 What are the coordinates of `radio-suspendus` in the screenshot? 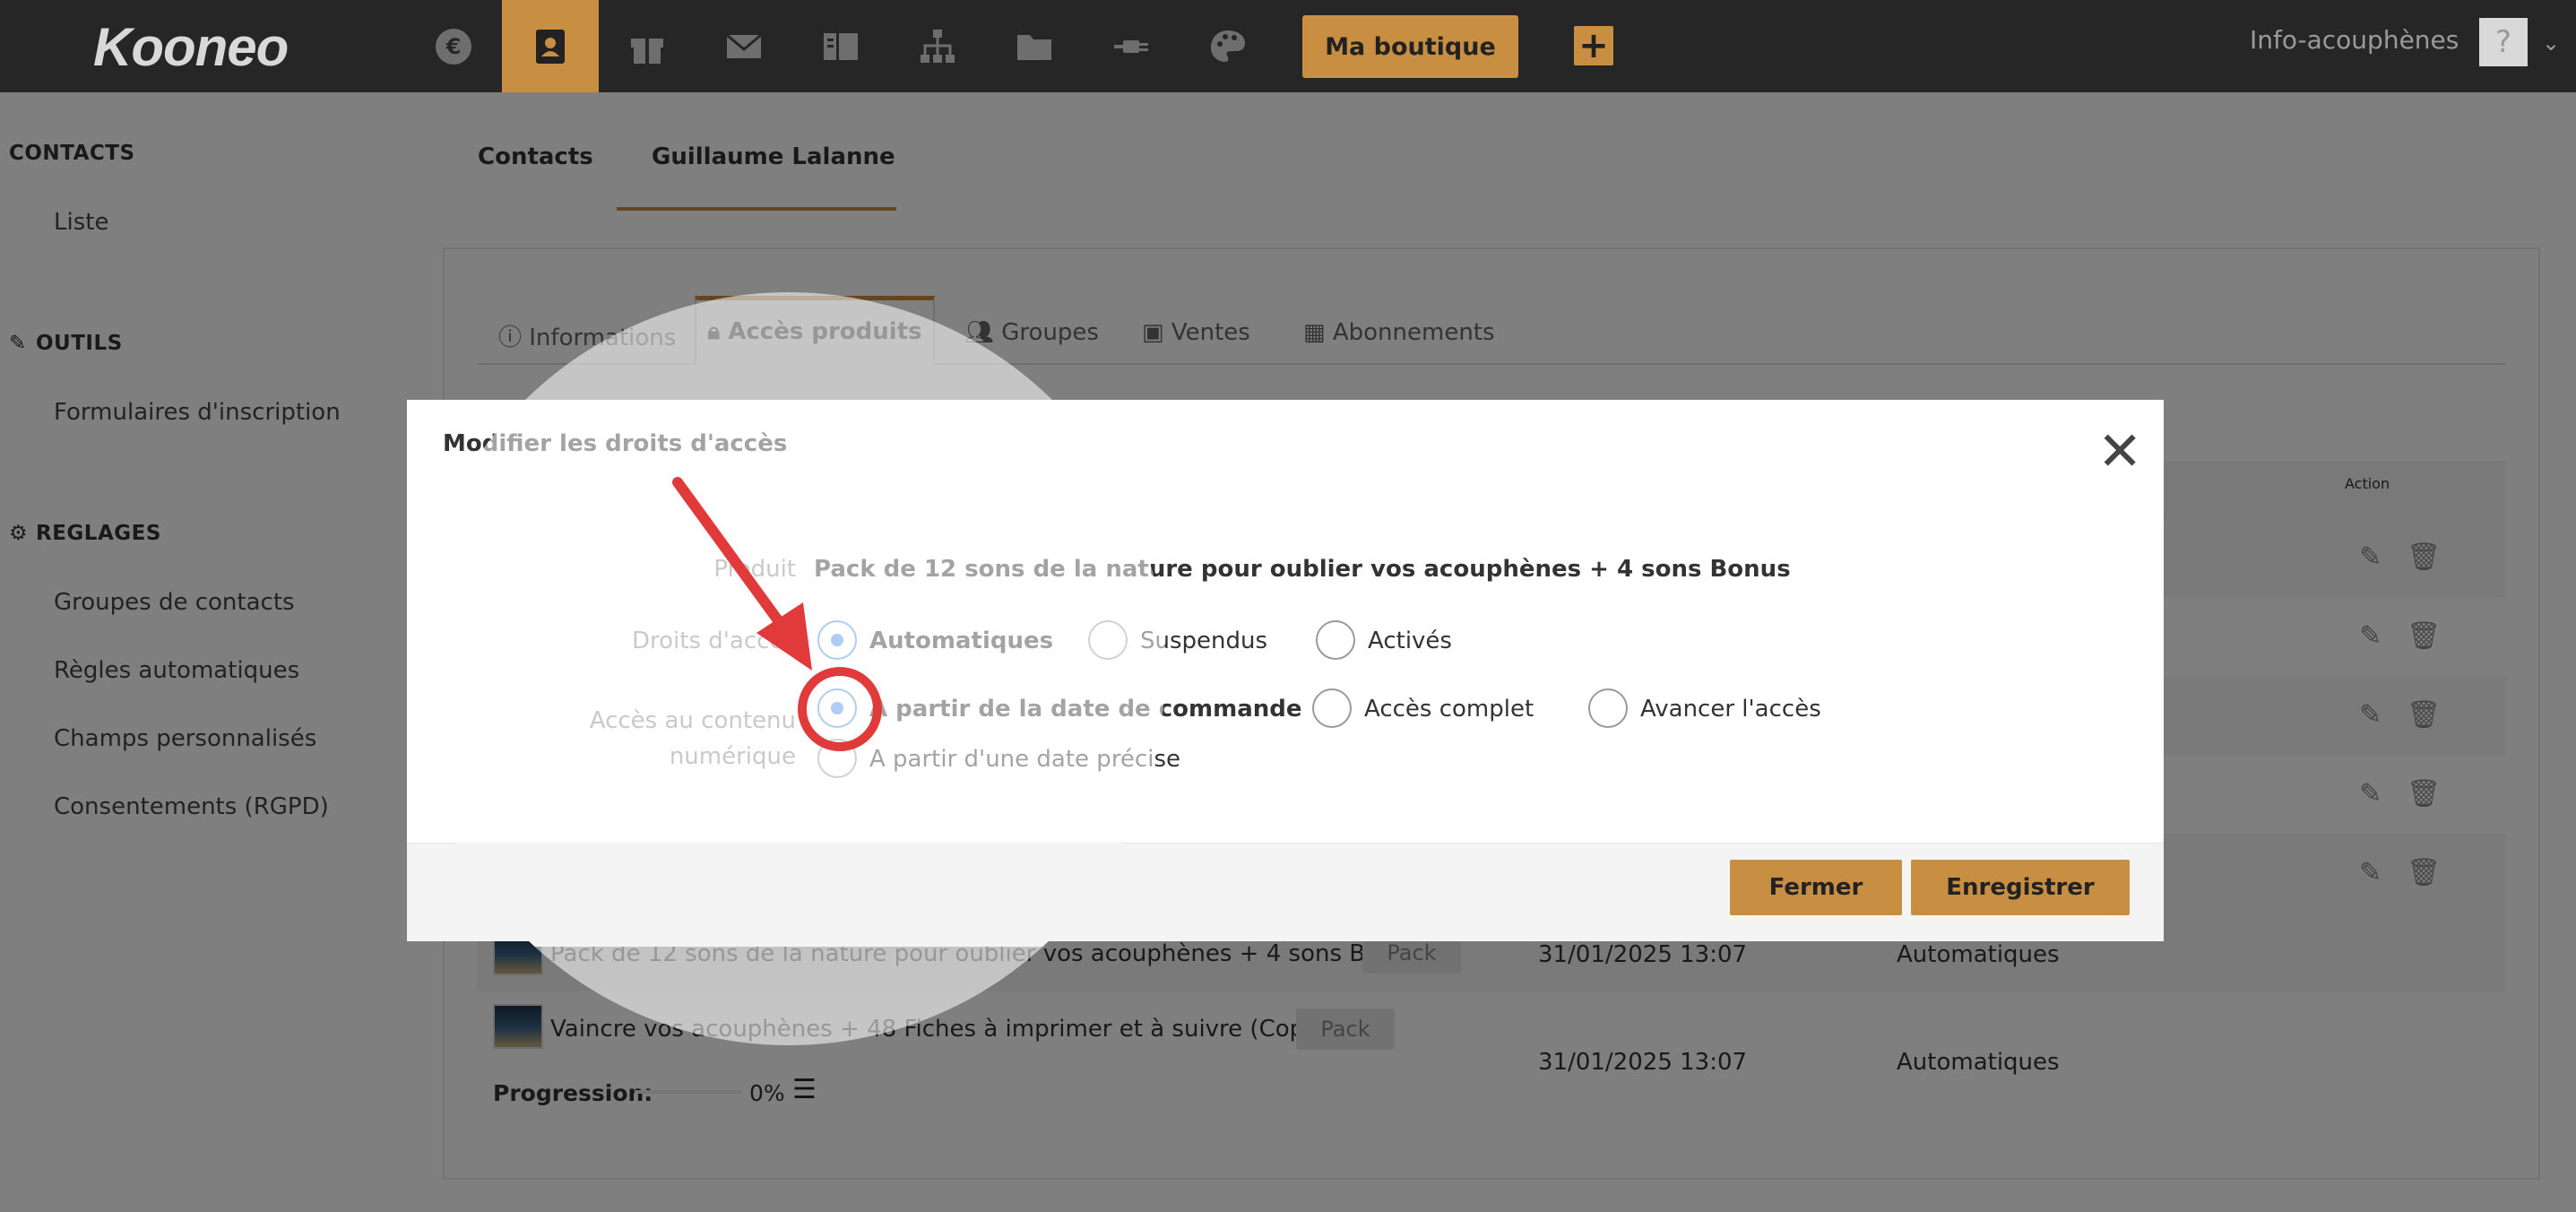 It's located at (1108, 640).